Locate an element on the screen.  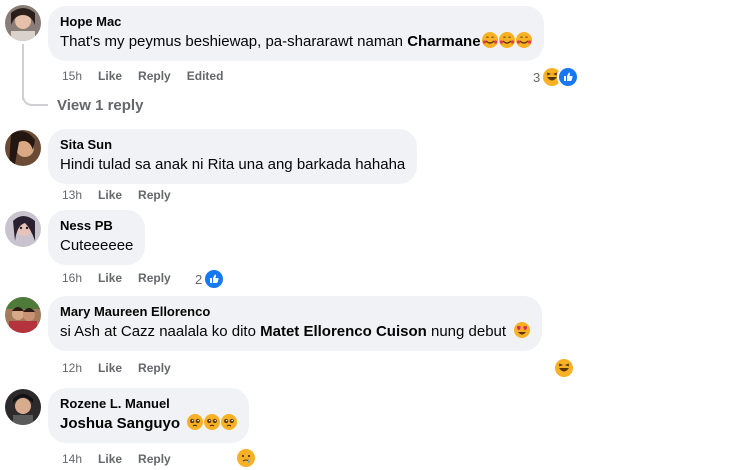
comment-timestamp: 13h is located at coordinates (72, 195).